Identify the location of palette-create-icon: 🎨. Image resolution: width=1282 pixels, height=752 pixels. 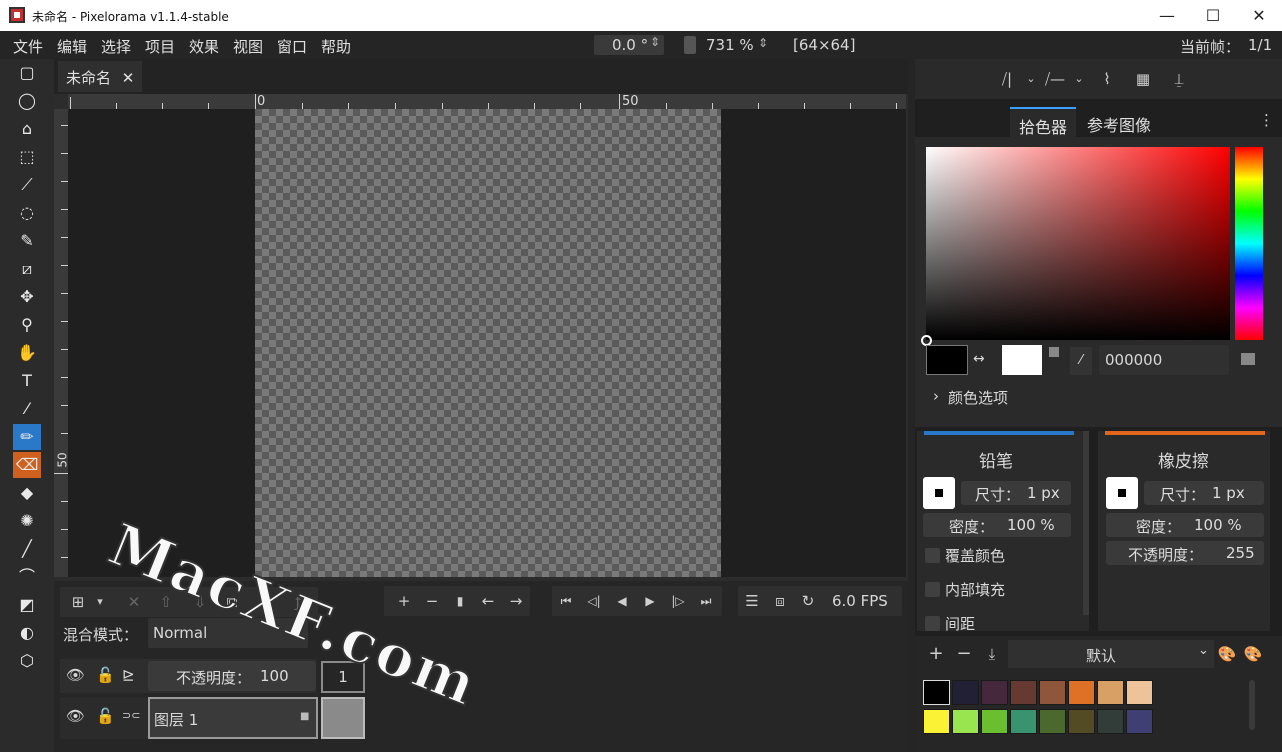
(1253, 654).